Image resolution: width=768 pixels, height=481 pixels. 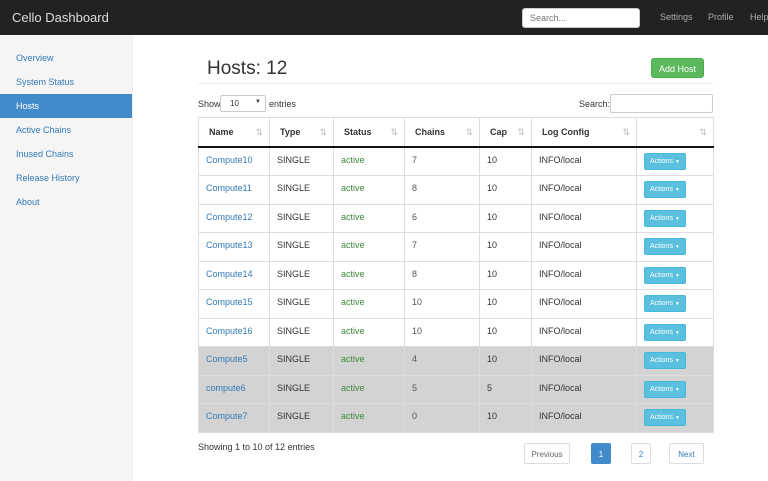 I want to click on pagination-previous: Previous, so click(x=547, y=453).